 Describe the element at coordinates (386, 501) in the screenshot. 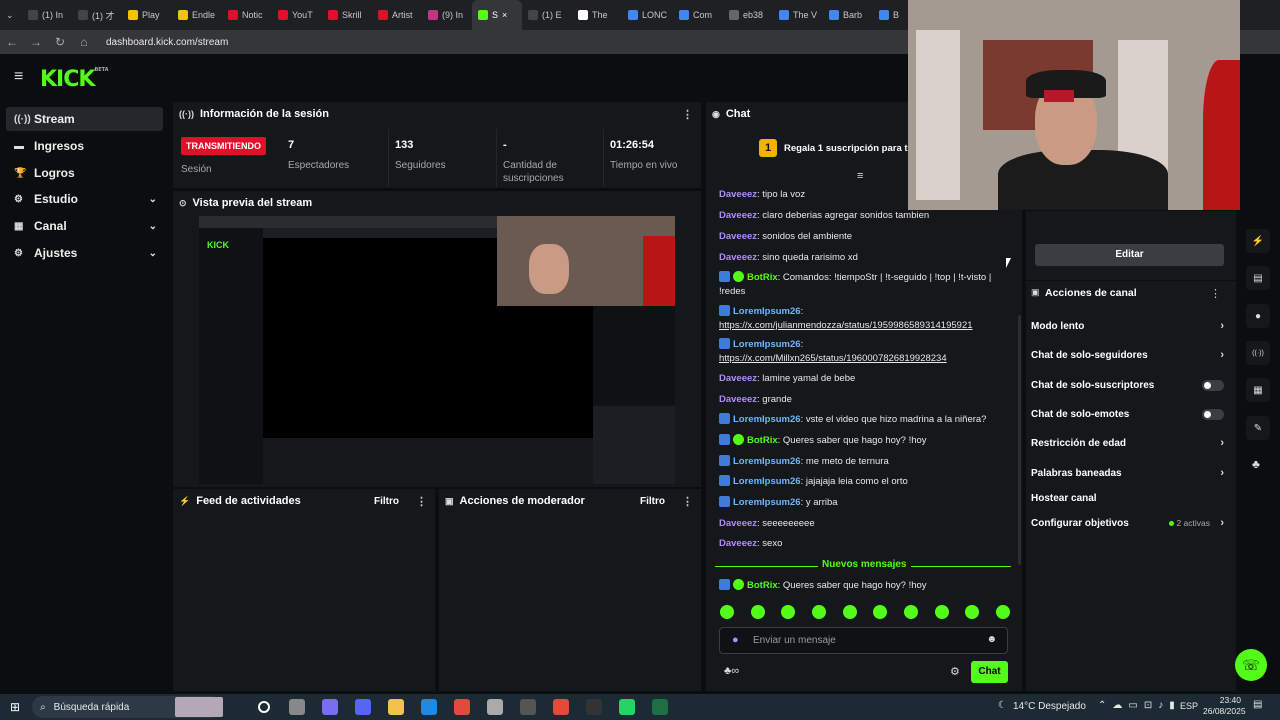

I see `feed-filter-button: Filtro` at that location.